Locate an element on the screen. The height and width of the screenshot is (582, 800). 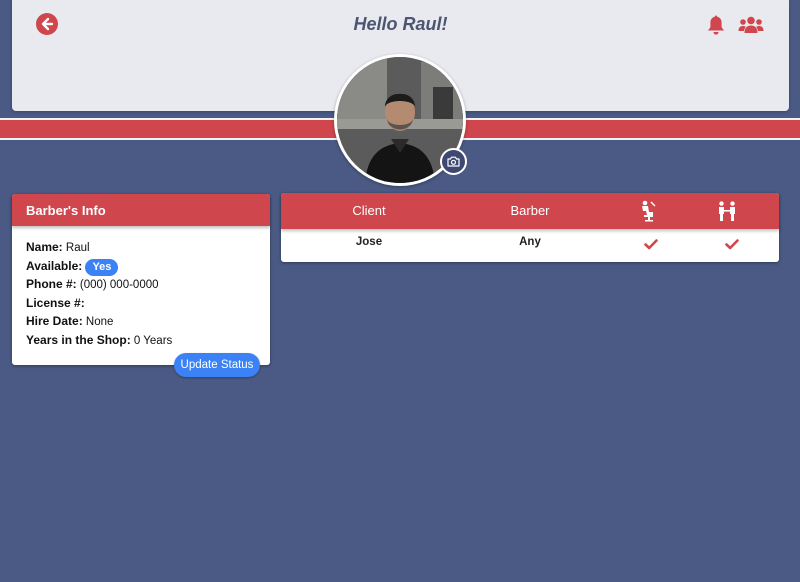
phone-row: Phone #: (000) 000-0000 is located at coordinates (141, 284).